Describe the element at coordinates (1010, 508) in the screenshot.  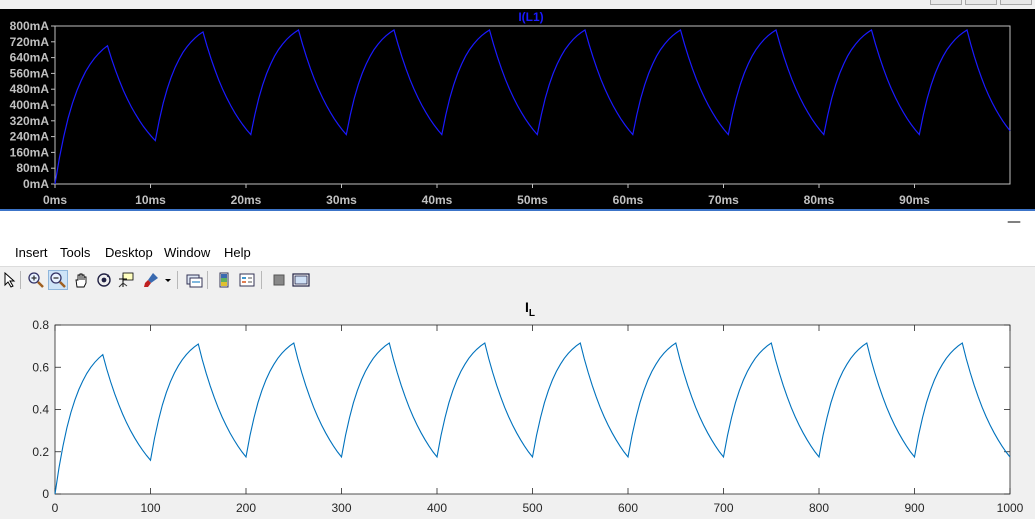
I see `x-tick-label: 1000` at that location.